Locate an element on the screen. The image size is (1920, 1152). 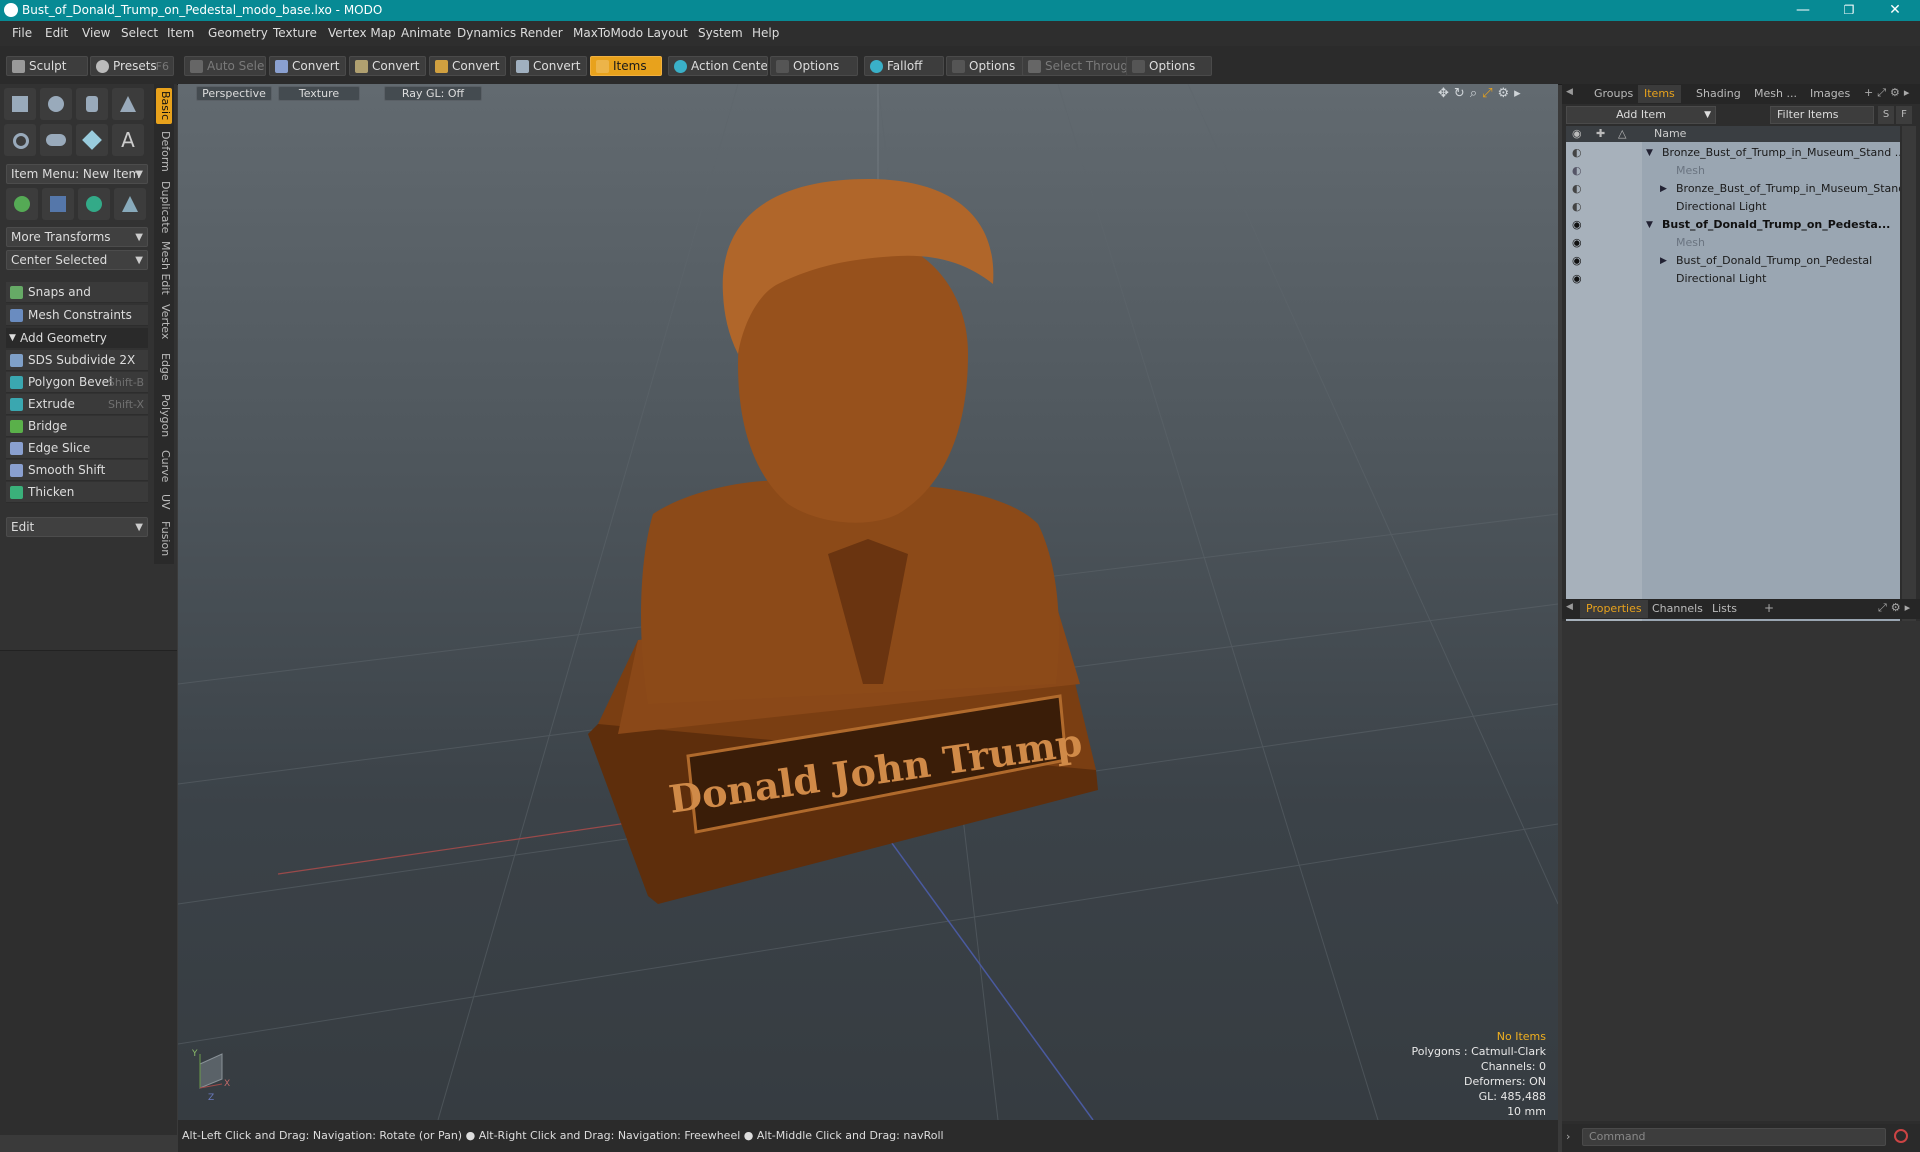
tab-curve: Curve is located at coordinates (164, 466).